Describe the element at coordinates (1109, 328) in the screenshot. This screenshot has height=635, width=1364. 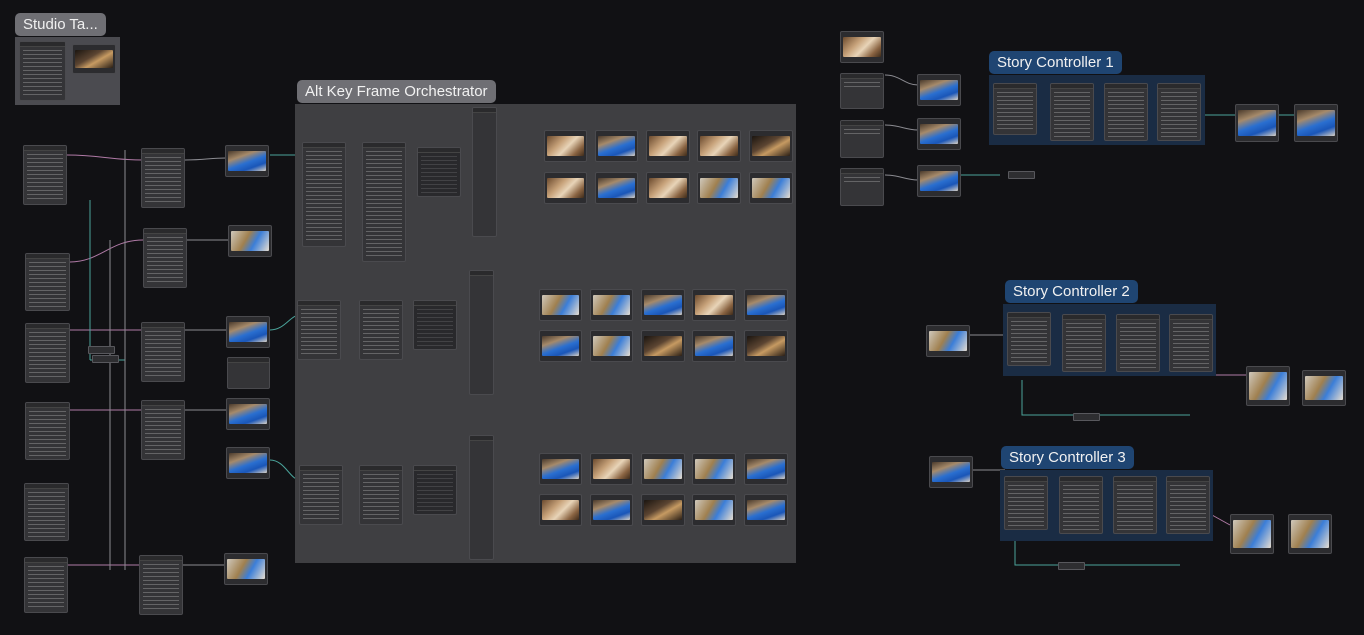
I see `group-story-controller-2: Story Controller 2` at that location.